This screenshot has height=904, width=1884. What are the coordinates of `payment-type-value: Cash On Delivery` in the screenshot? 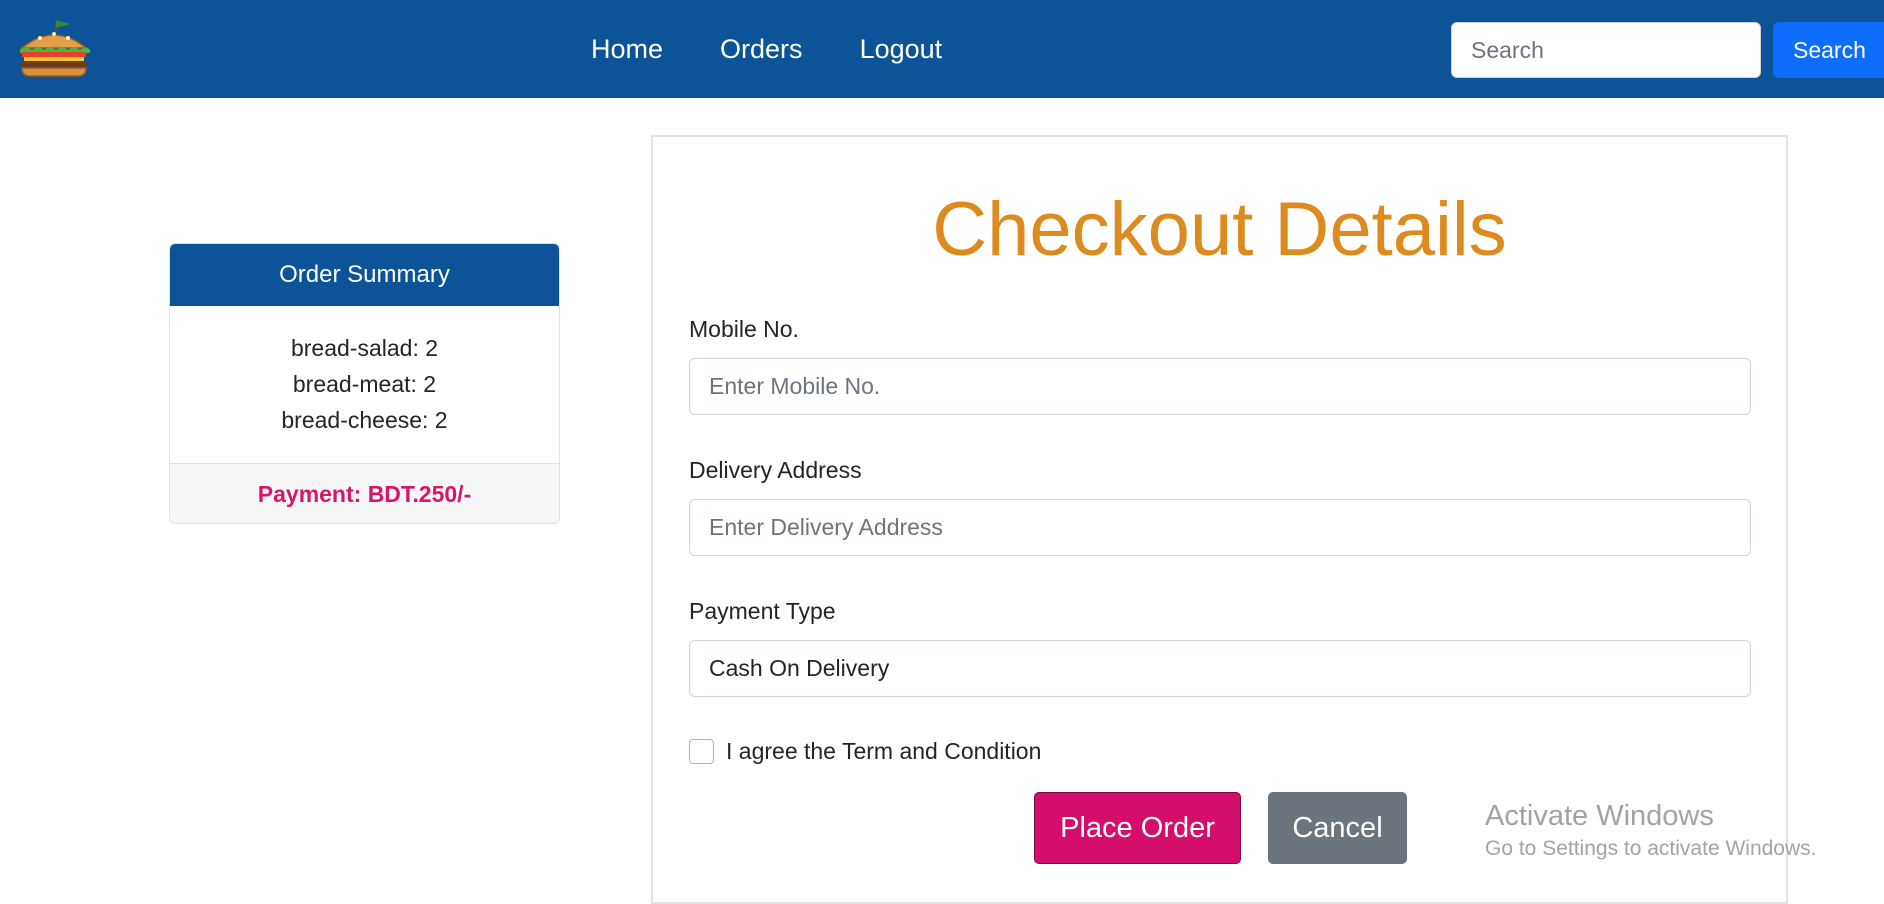 It's located at (799, 668).